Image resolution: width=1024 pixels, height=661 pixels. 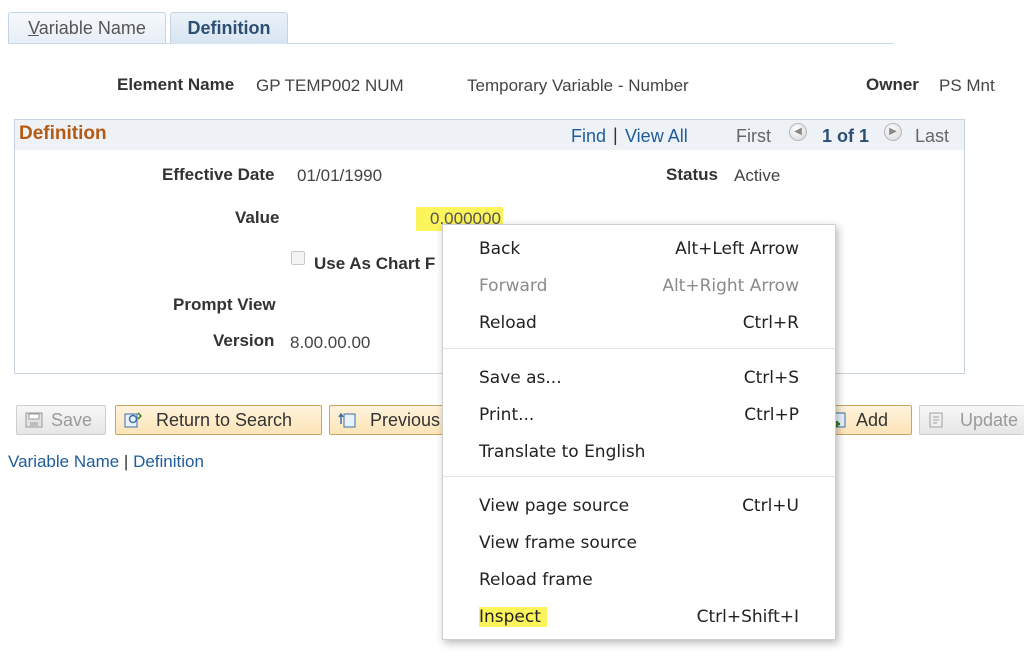 What do you see at coordinates (224, 304) in the screenshot?
I see `prompt-view-label: Prompt View` at bounding box center [224, 304].